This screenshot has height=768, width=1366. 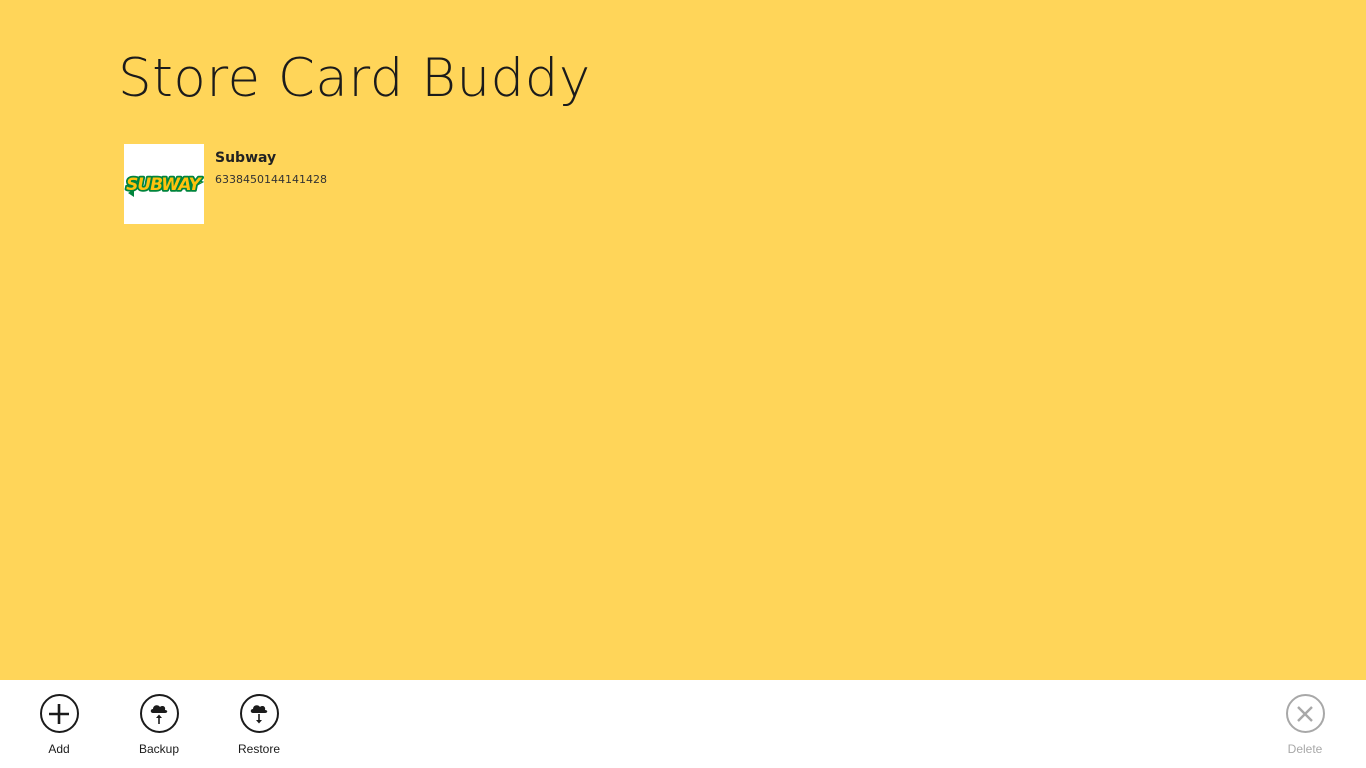 I want to click on app-bar: Add Backup Restore Delete, so click(x=683, y=724).